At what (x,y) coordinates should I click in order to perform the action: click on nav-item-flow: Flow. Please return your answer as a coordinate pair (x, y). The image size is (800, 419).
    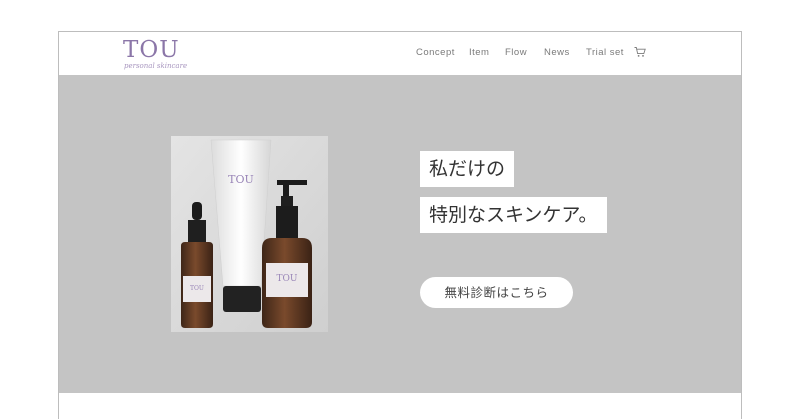
    Looking at the image, I should click on (516, 53).